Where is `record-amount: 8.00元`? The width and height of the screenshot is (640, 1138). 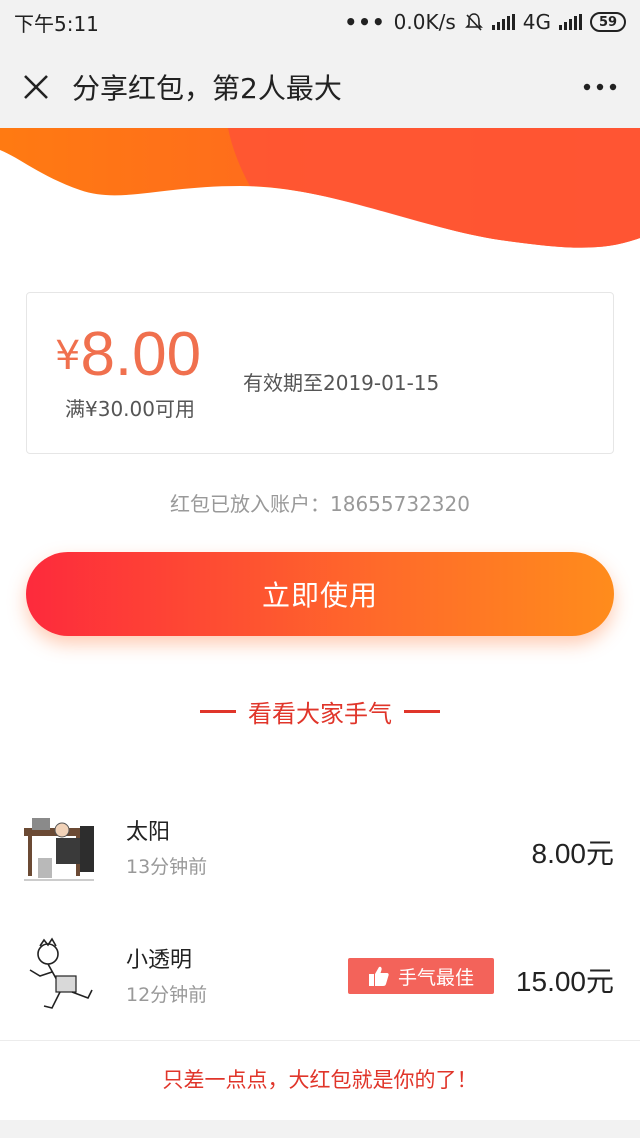
record-amount: 8.00元 is located at coordinates (573, 853).